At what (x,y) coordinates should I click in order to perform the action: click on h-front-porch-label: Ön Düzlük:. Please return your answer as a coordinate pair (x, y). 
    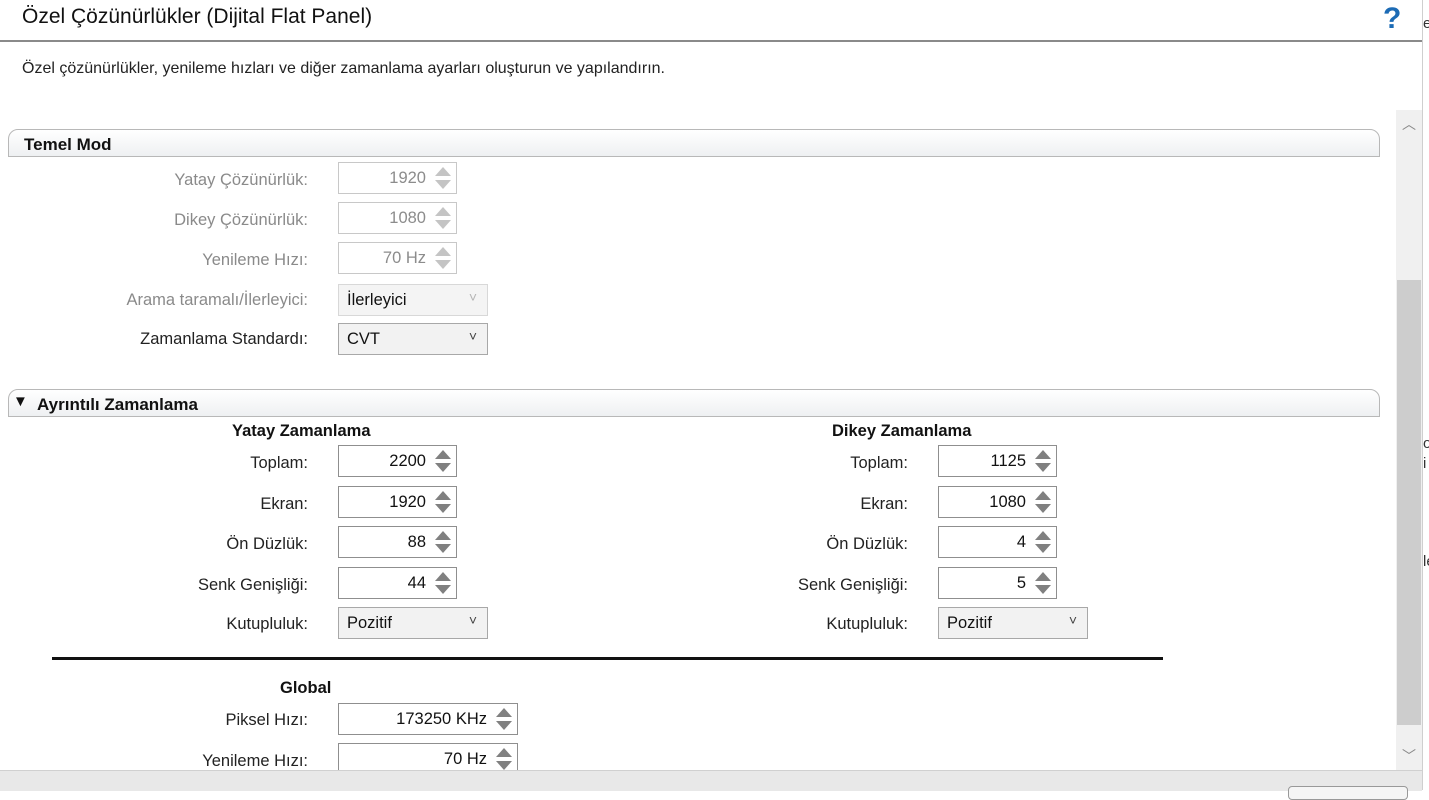
    Looking at the image, I should click on (267, 544).